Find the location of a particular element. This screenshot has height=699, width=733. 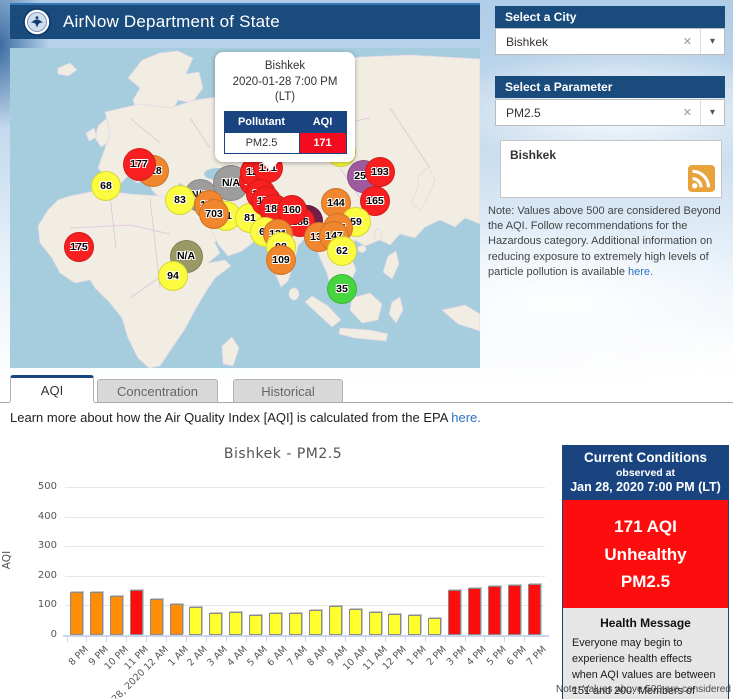

feed-box: Bishkek is located at coordinates (611, 169).